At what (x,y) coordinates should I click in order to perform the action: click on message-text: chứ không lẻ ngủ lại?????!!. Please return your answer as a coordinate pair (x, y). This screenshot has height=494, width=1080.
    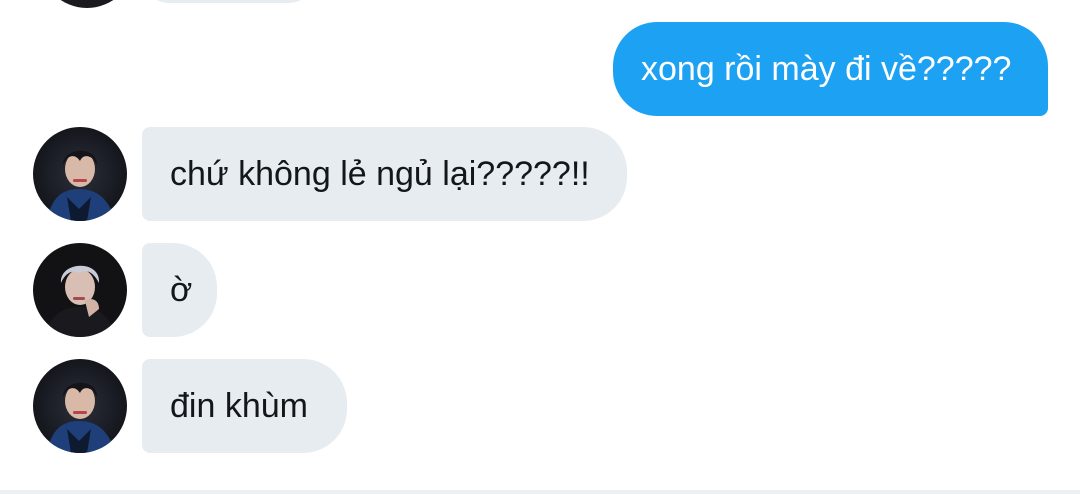
    Looking at the image, I should click on (380, 174).